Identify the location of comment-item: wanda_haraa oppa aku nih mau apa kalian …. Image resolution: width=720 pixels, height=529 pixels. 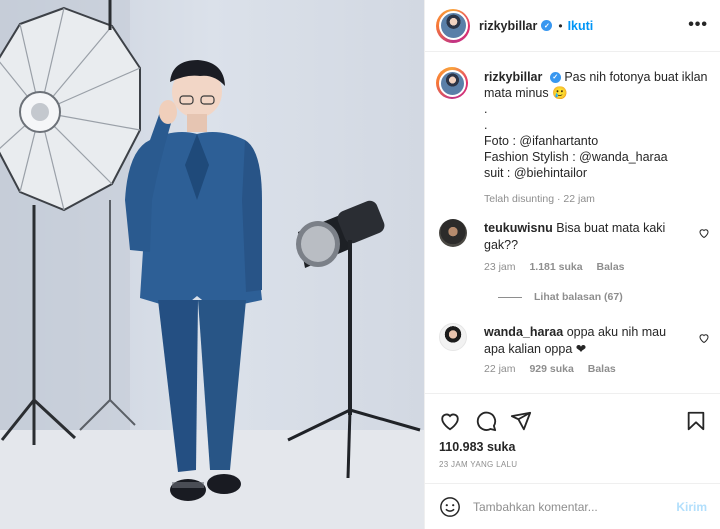
(576, 353).